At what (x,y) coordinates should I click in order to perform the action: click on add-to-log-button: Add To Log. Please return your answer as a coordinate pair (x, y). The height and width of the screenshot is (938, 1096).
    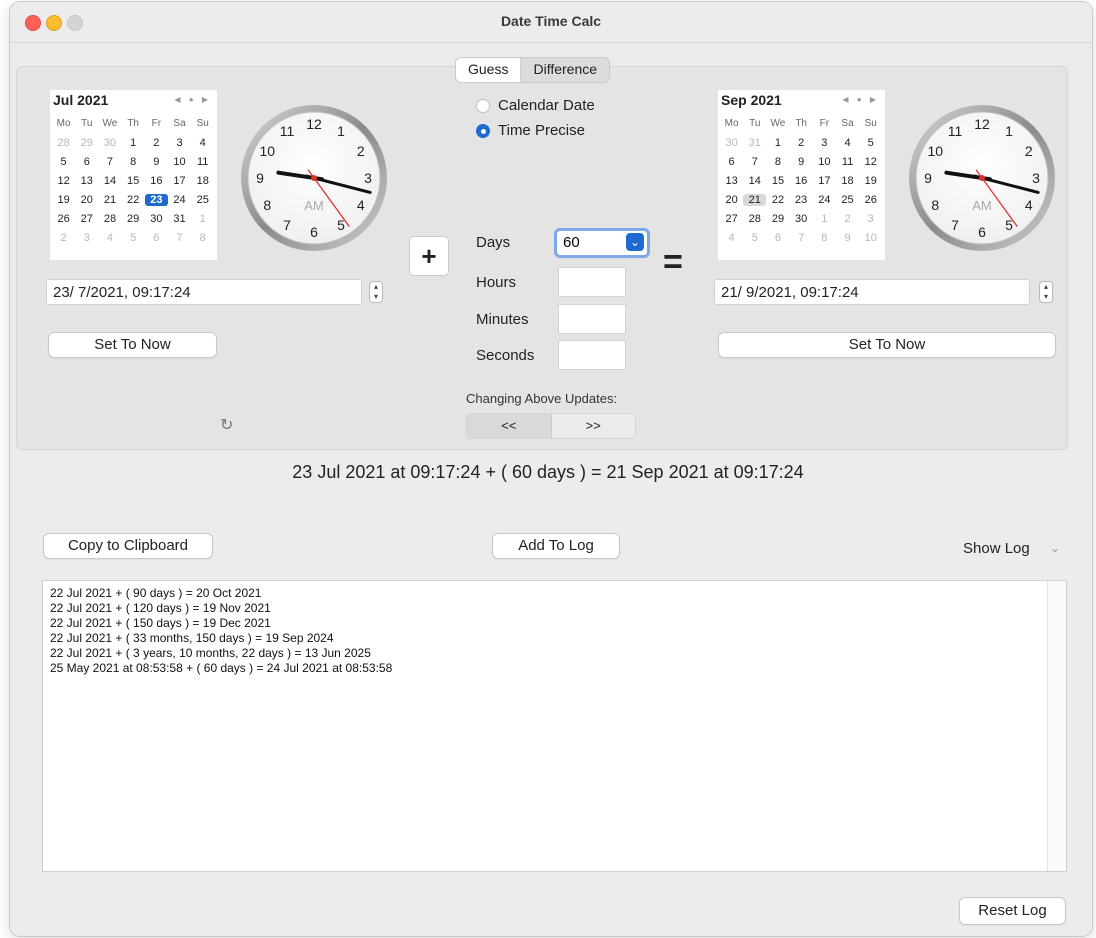
    Looking at the image, I should click on (556, 546).